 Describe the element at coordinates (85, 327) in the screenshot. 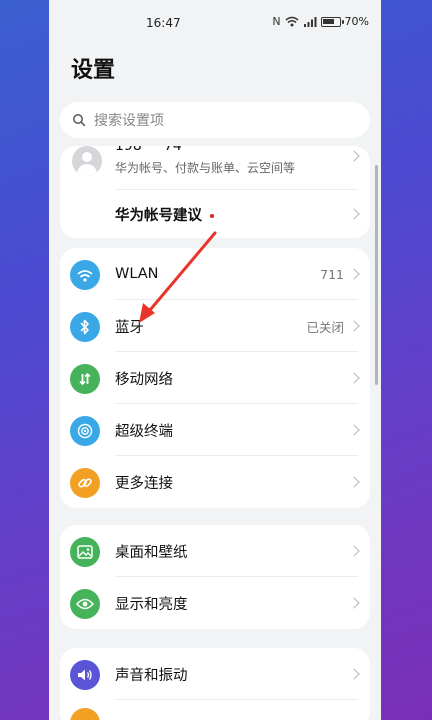

I see `bluetooth-icon` at that location.